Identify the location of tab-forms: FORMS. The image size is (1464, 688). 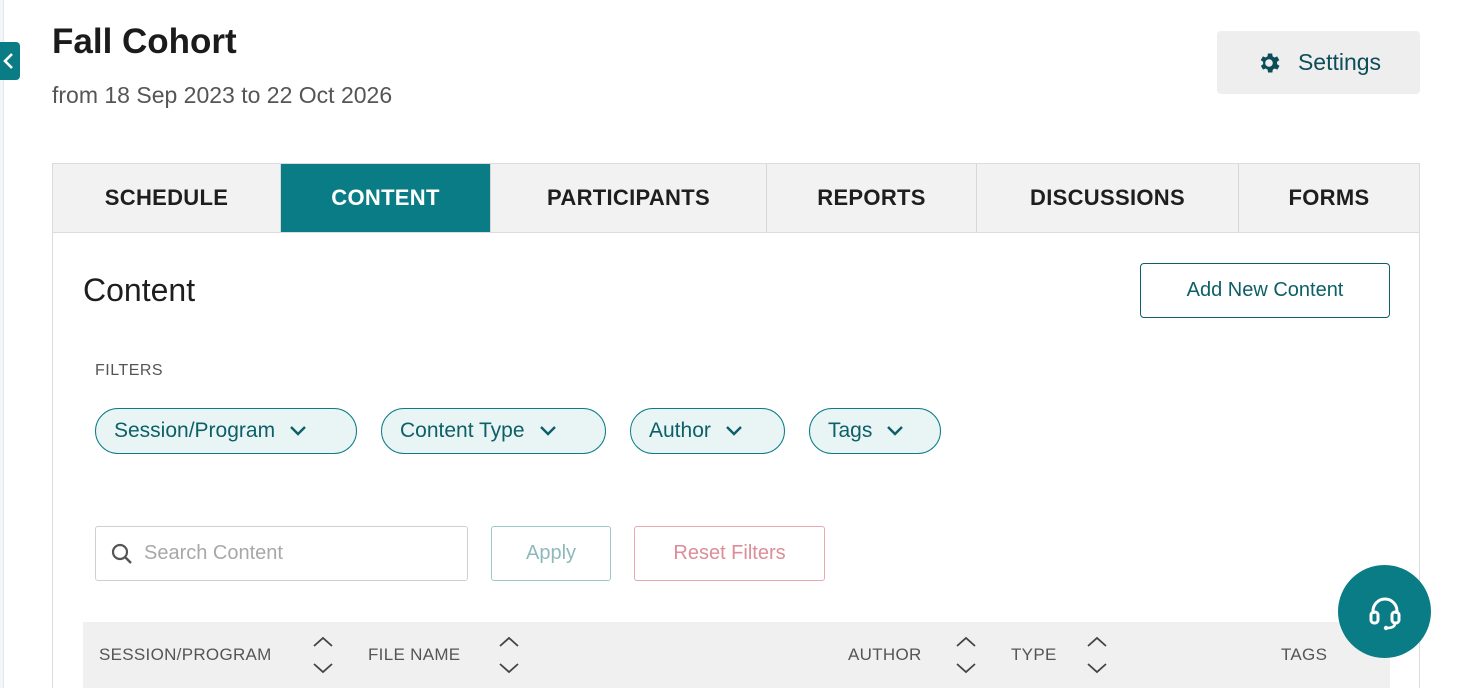
(1329, 198).